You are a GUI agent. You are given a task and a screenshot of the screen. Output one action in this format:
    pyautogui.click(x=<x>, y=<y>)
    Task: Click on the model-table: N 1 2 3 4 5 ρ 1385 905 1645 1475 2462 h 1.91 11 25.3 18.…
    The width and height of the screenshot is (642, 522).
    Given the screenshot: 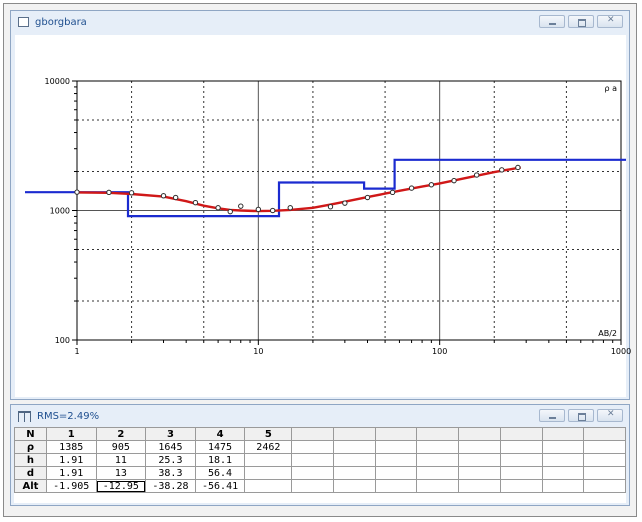 What is the action you would take?
    pyautogui.click(x=320, y=460)
    